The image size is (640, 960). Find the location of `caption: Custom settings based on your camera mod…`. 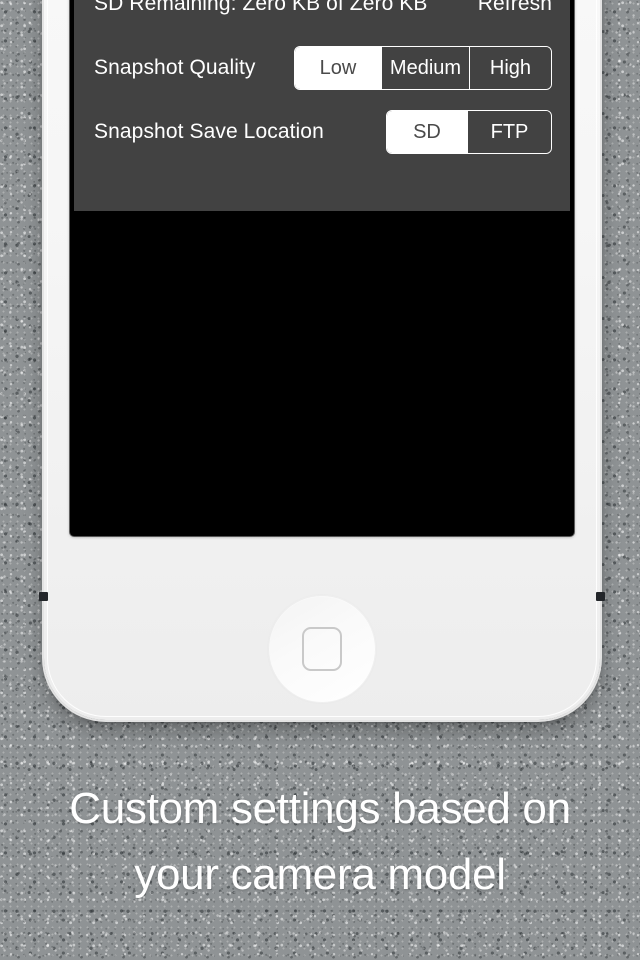

caption: Custom settings based on your camera mod… is located at coordinates (320, 842).